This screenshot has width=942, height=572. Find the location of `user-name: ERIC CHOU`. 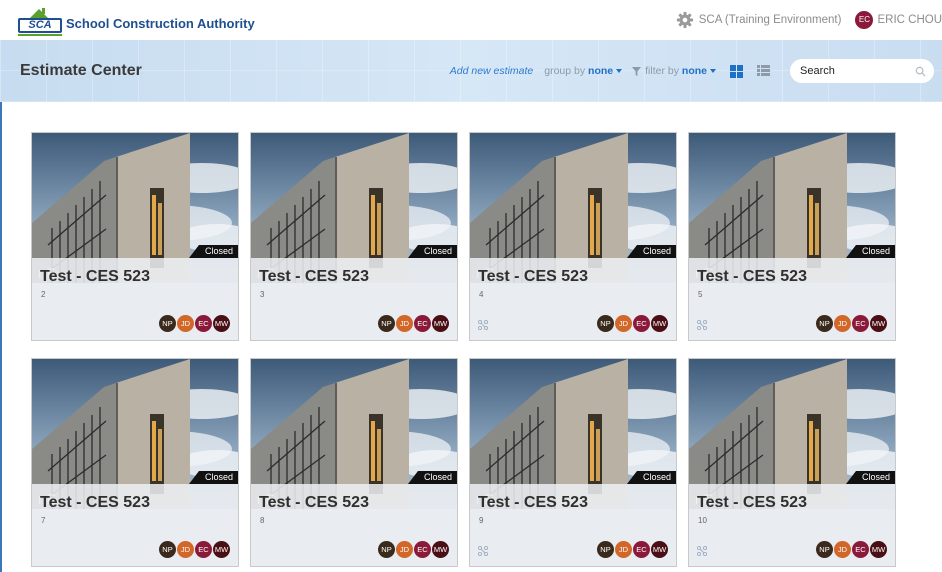

user-name: ERIC CHOU is located at coordinates (909, 20).